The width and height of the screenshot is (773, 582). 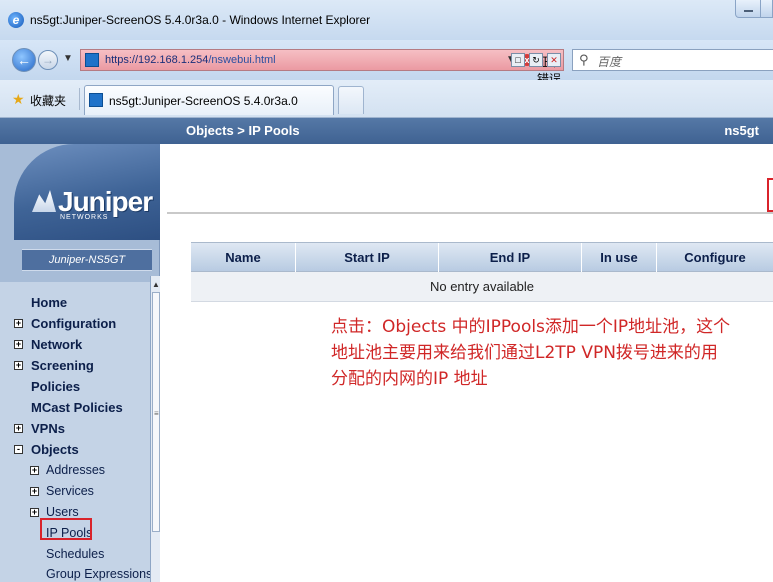 I want to click on address-url: https://192.168.1.254/nswebui.html, so click(x=190, y=60).